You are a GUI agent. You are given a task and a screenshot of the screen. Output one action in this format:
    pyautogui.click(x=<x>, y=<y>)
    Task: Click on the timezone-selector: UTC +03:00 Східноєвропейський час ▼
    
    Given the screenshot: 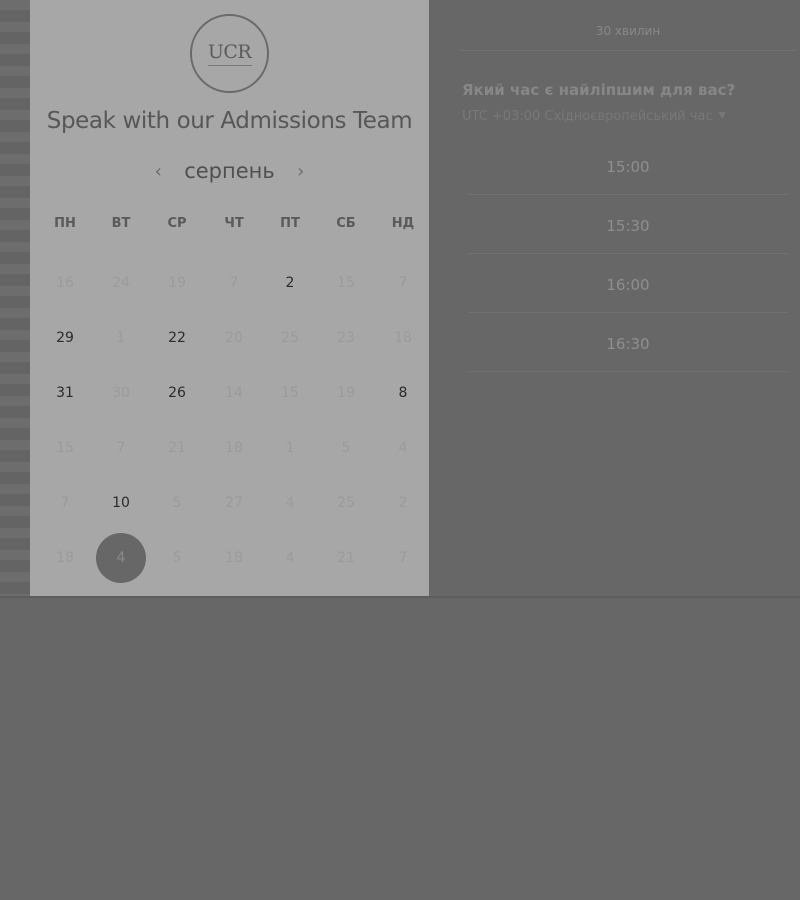 What is the action you would take?
    pyautogui.click(x=594, y=116)
    